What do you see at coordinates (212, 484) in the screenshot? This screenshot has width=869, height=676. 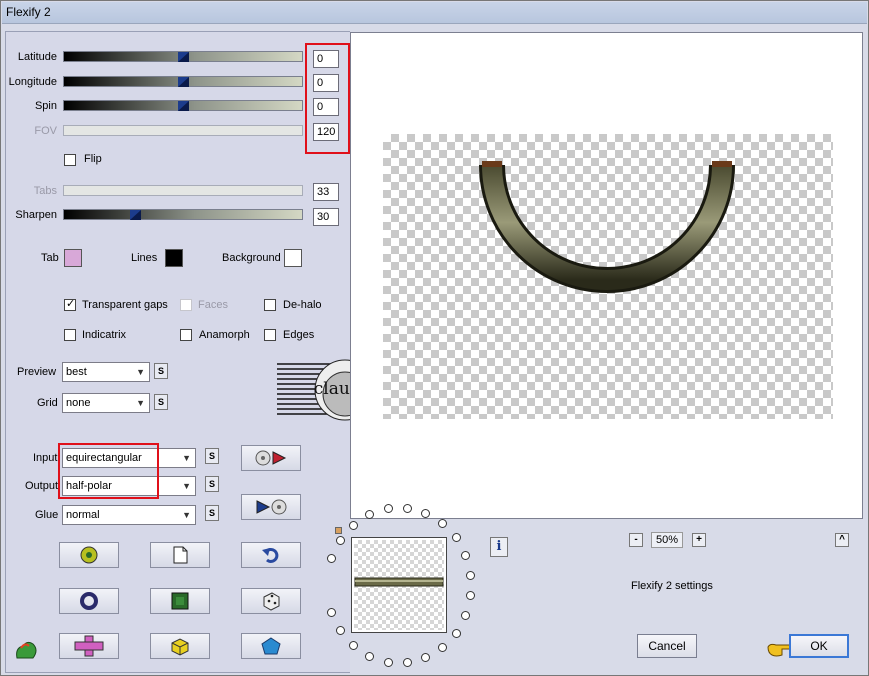 I see `output-s-button: S` at bounding box center [212, 484].